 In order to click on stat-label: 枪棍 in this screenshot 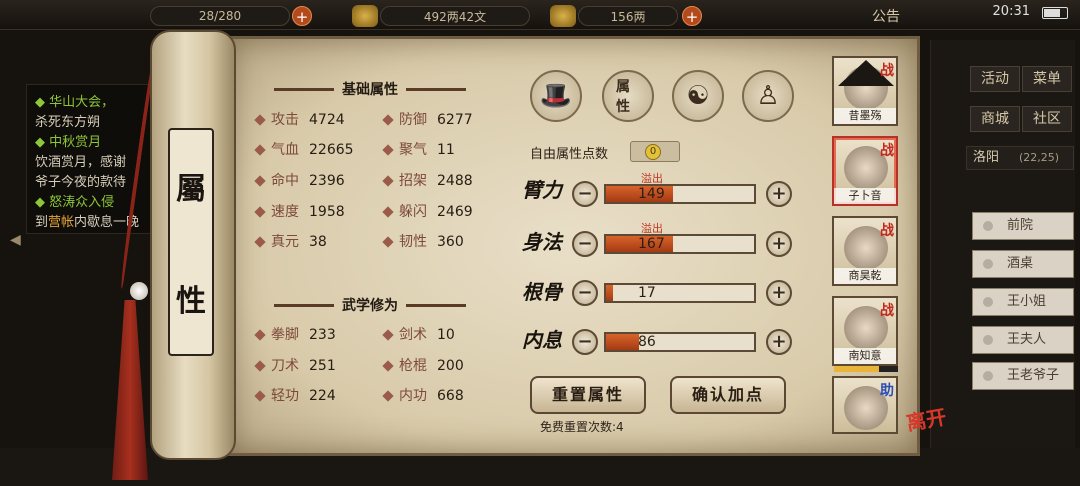, I will do `click(413, 366)`.